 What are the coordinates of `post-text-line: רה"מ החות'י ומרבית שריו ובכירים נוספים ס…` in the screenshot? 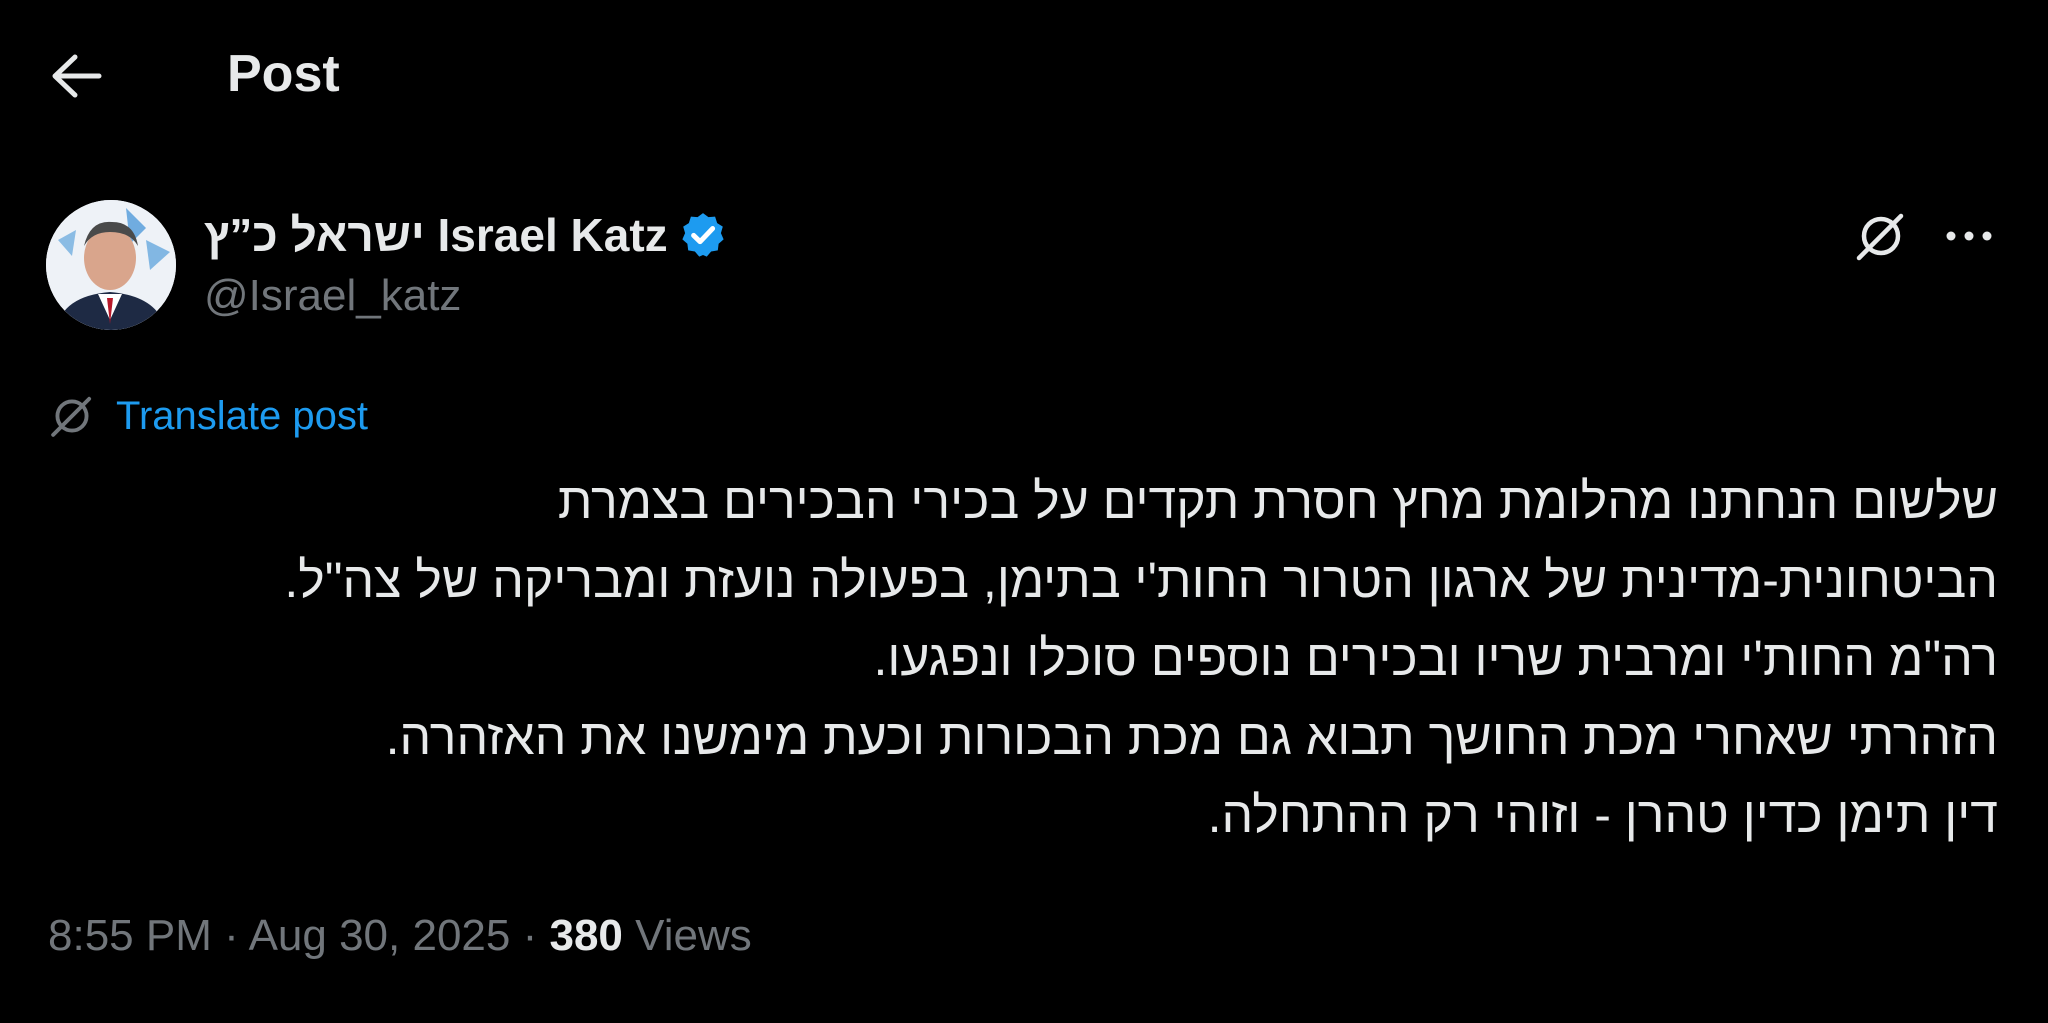 It's located at (1435, 658).